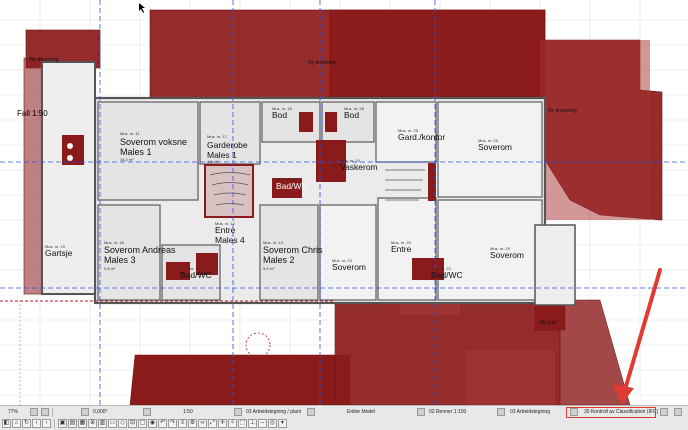  Describe the element at coordinates (13, 412) in the screenshot. I see `zoom-value: 77%` at that location.